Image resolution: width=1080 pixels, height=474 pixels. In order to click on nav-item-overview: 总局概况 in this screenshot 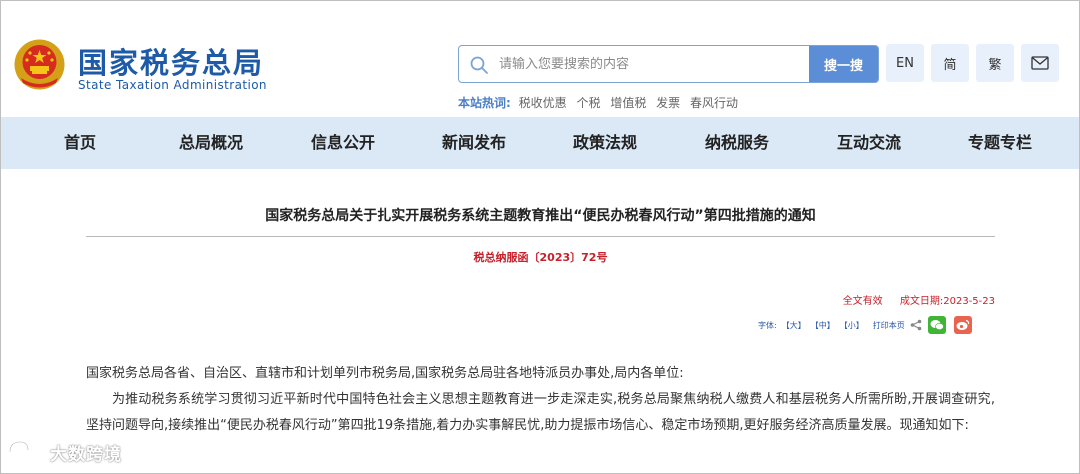, I will do `click(211, 143)`.